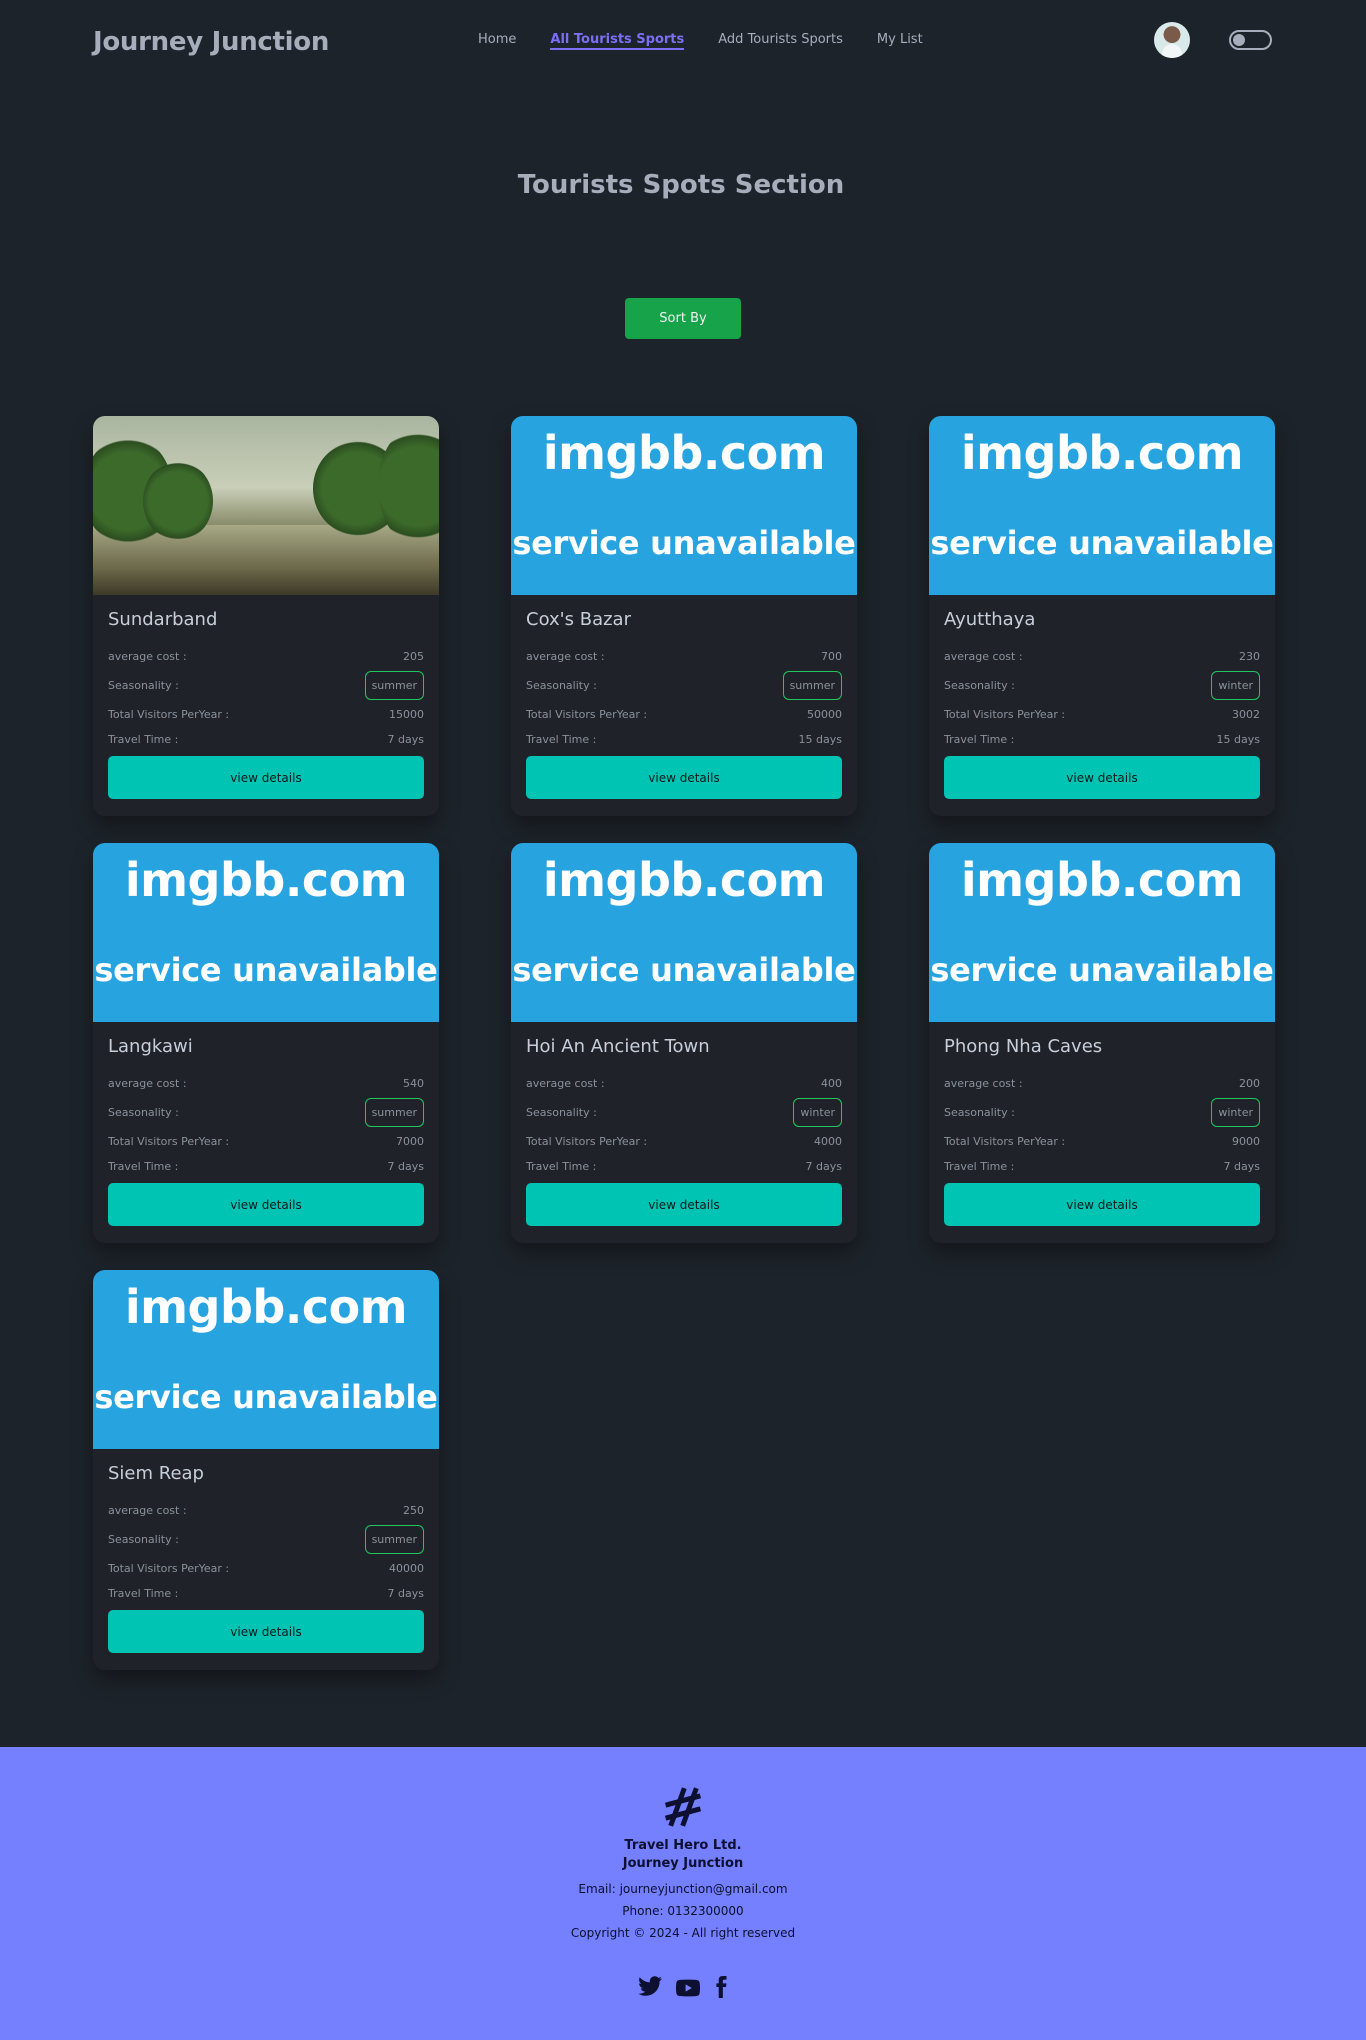  Describe the element at coordinates (1102, 1083) in the screenshot. I see `cost-row: average cost : 200` at that location.